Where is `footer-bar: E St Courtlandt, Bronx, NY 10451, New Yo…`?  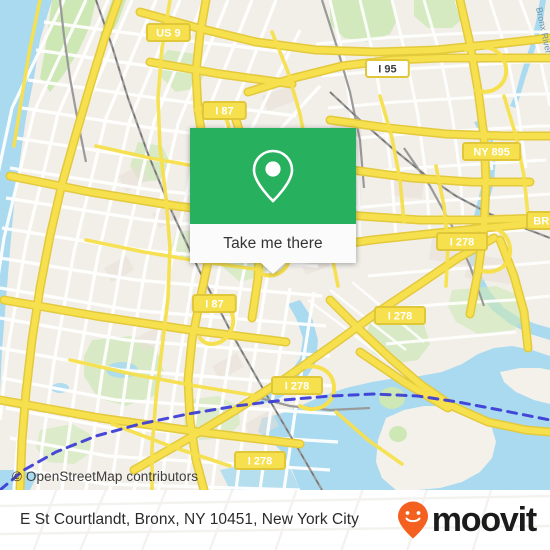 footer-bar: E St Courtlandt, Bronx, NY 10451, New Yo… is located at coordinates (275, 520).